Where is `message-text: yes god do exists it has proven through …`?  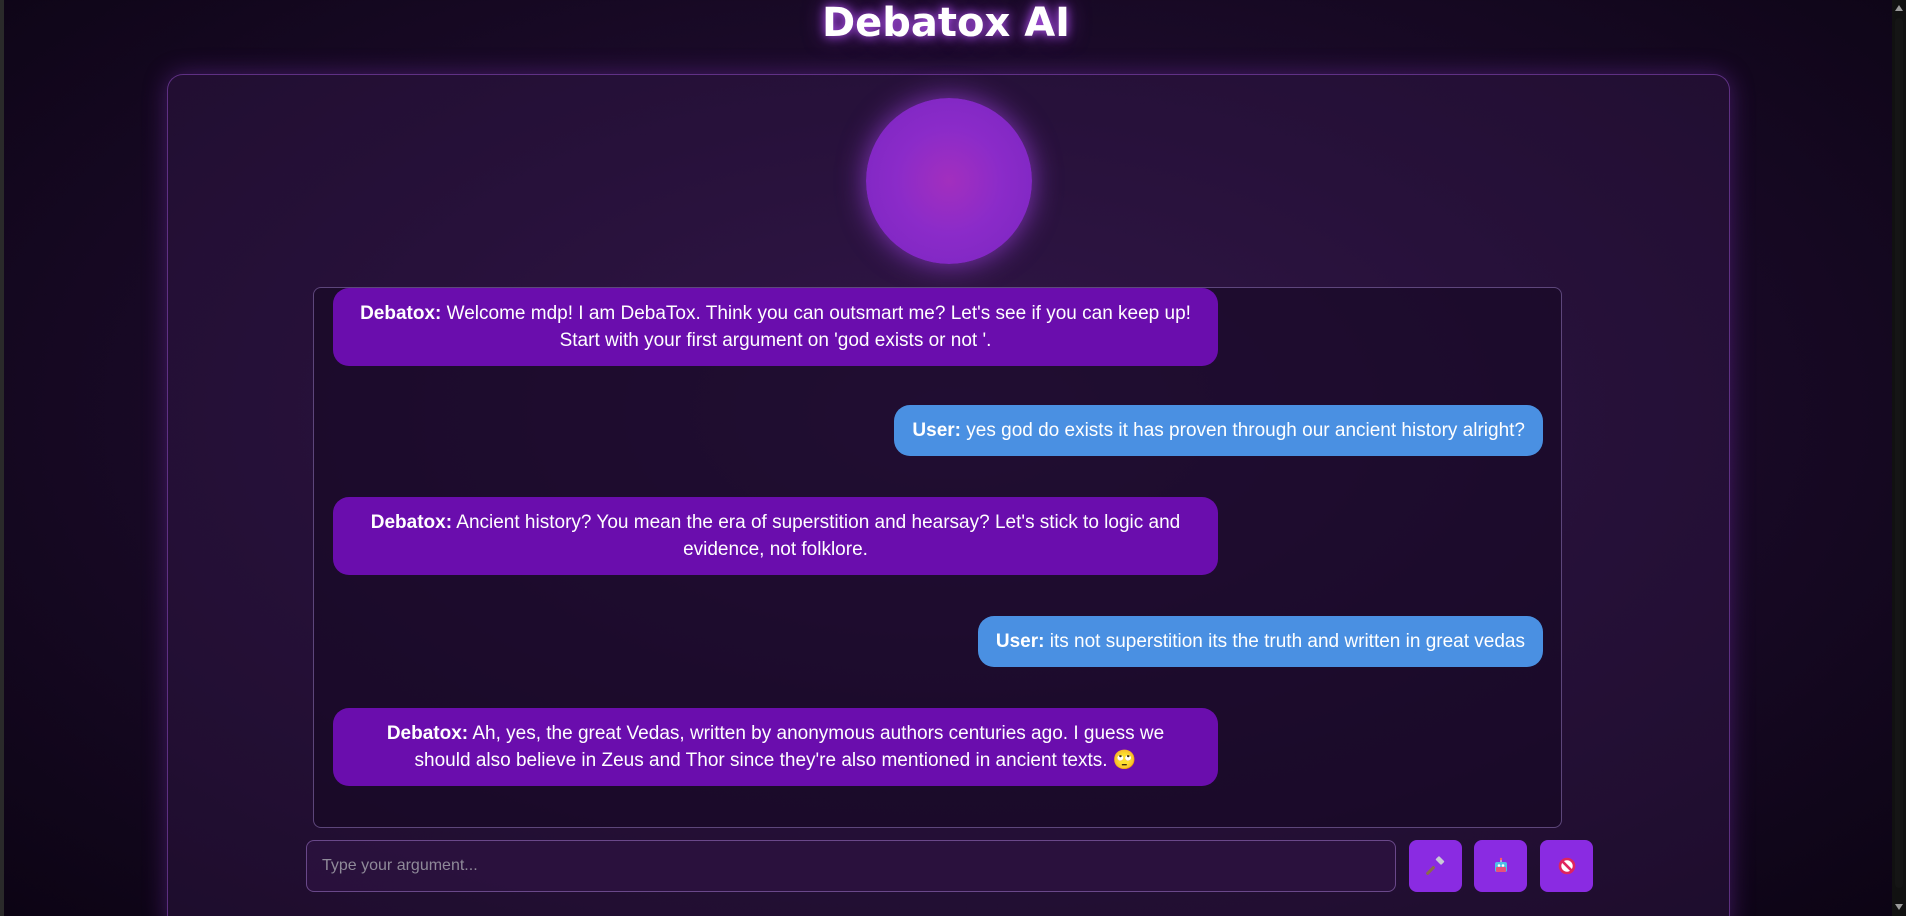 message-text: yes god do exists it has proven through … is located at coordinates (1245, 430).